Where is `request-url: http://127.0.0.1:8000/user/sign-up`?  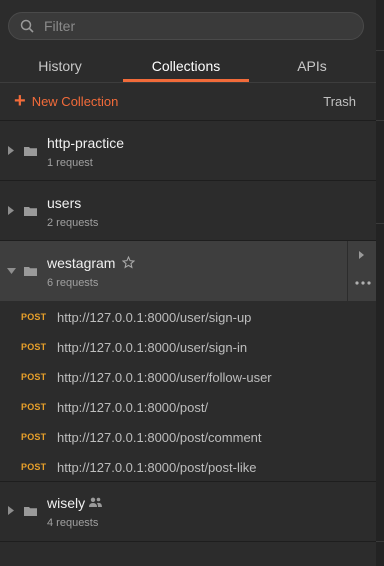
request-url: http://127.0.0.1:8000/user/sign-up is located at coordinates (154, 317).